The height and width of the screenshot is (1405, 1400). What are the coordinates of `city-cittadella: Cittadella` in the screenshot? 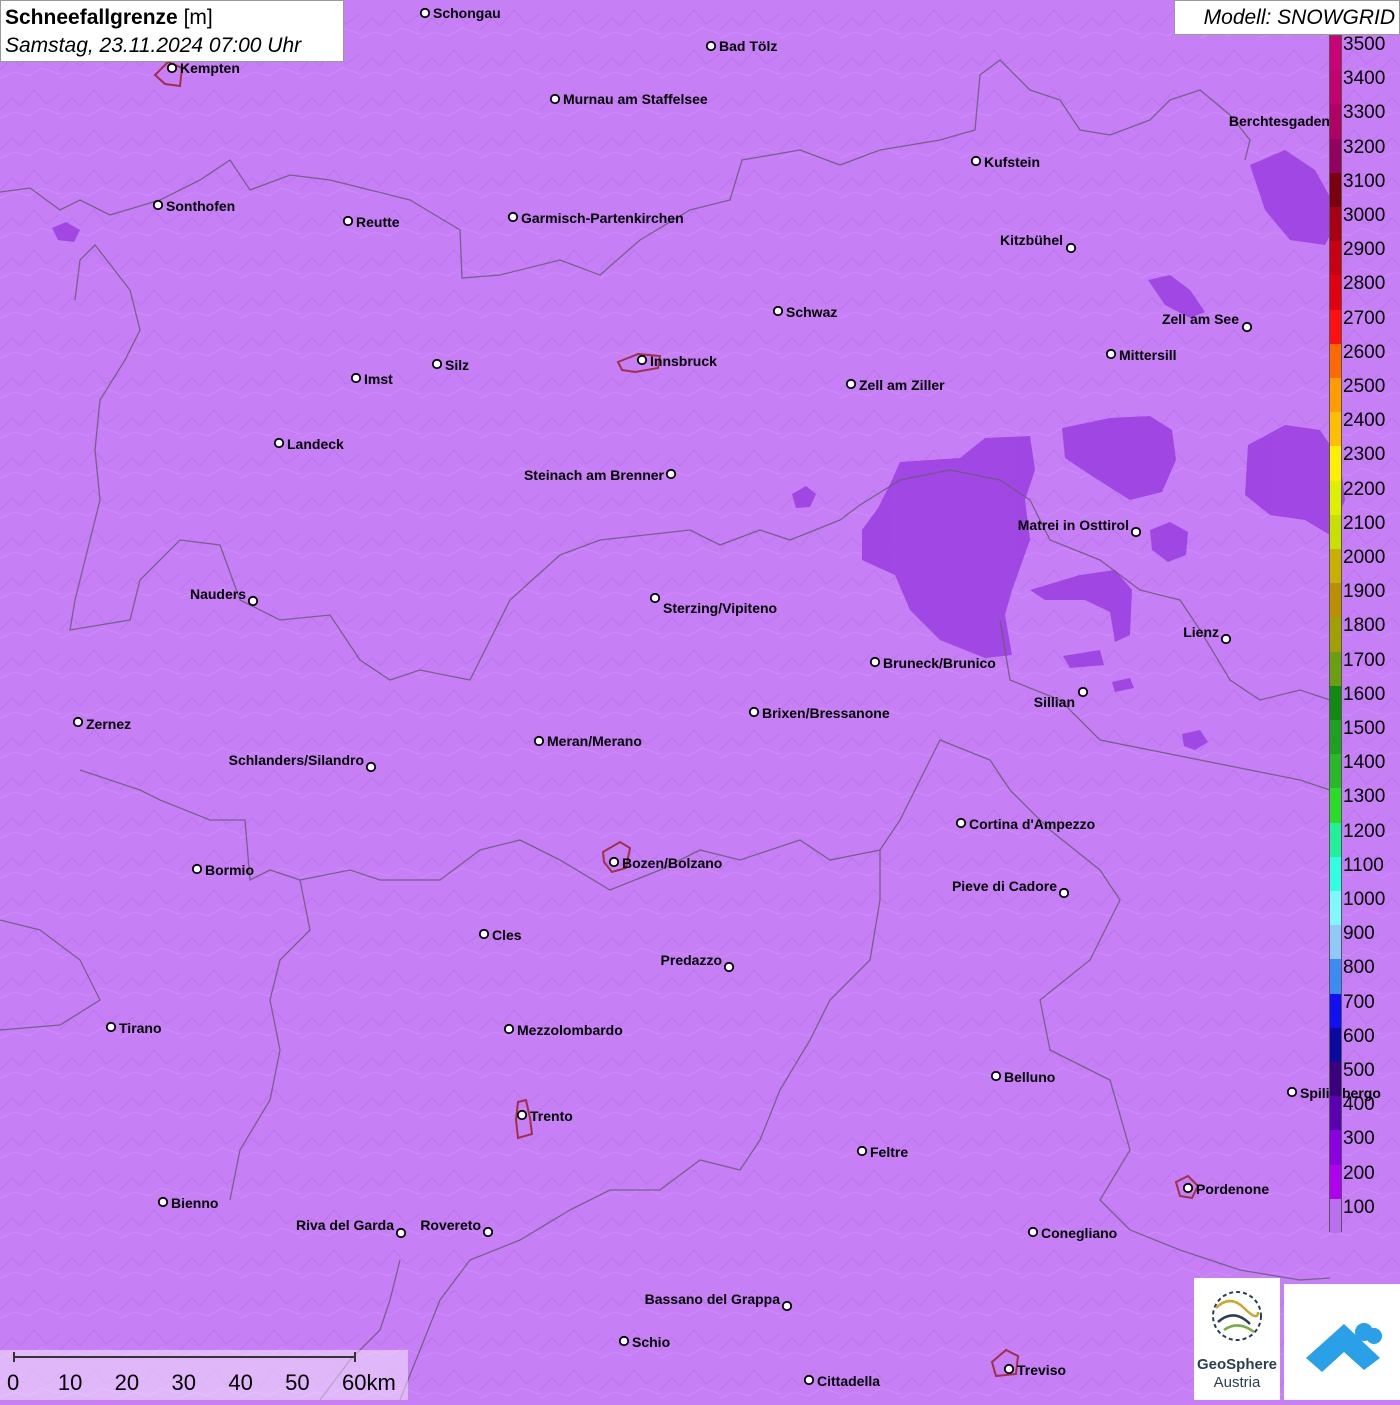 It's located at (841, 1381).